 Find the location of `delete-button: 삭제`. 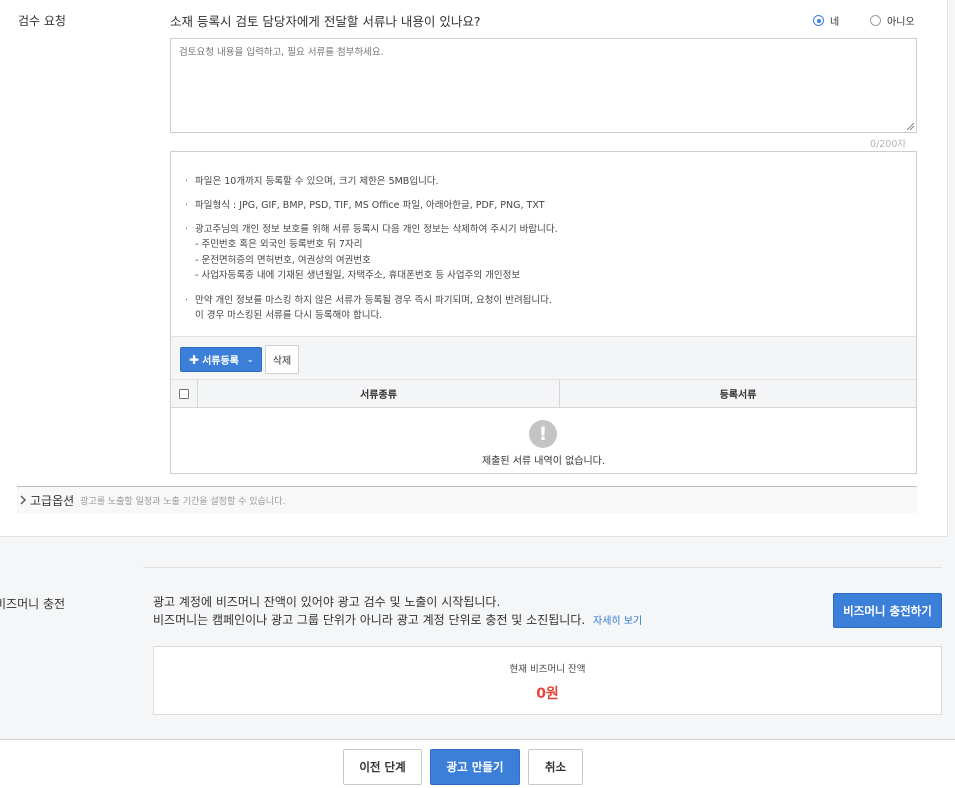

delete-button: 삭제 is located at coordinates (282, 359).